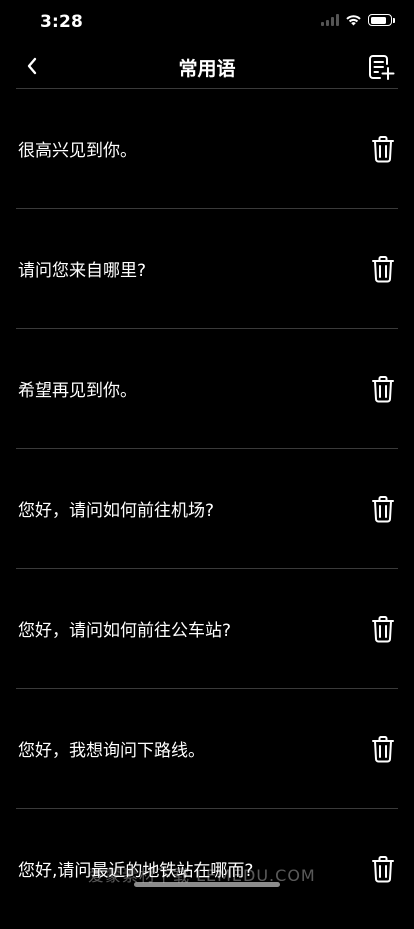 Image resolution: width=414 pixels, height=929 pixels. I want to click on page-title: 常用语, so click(207, 69).